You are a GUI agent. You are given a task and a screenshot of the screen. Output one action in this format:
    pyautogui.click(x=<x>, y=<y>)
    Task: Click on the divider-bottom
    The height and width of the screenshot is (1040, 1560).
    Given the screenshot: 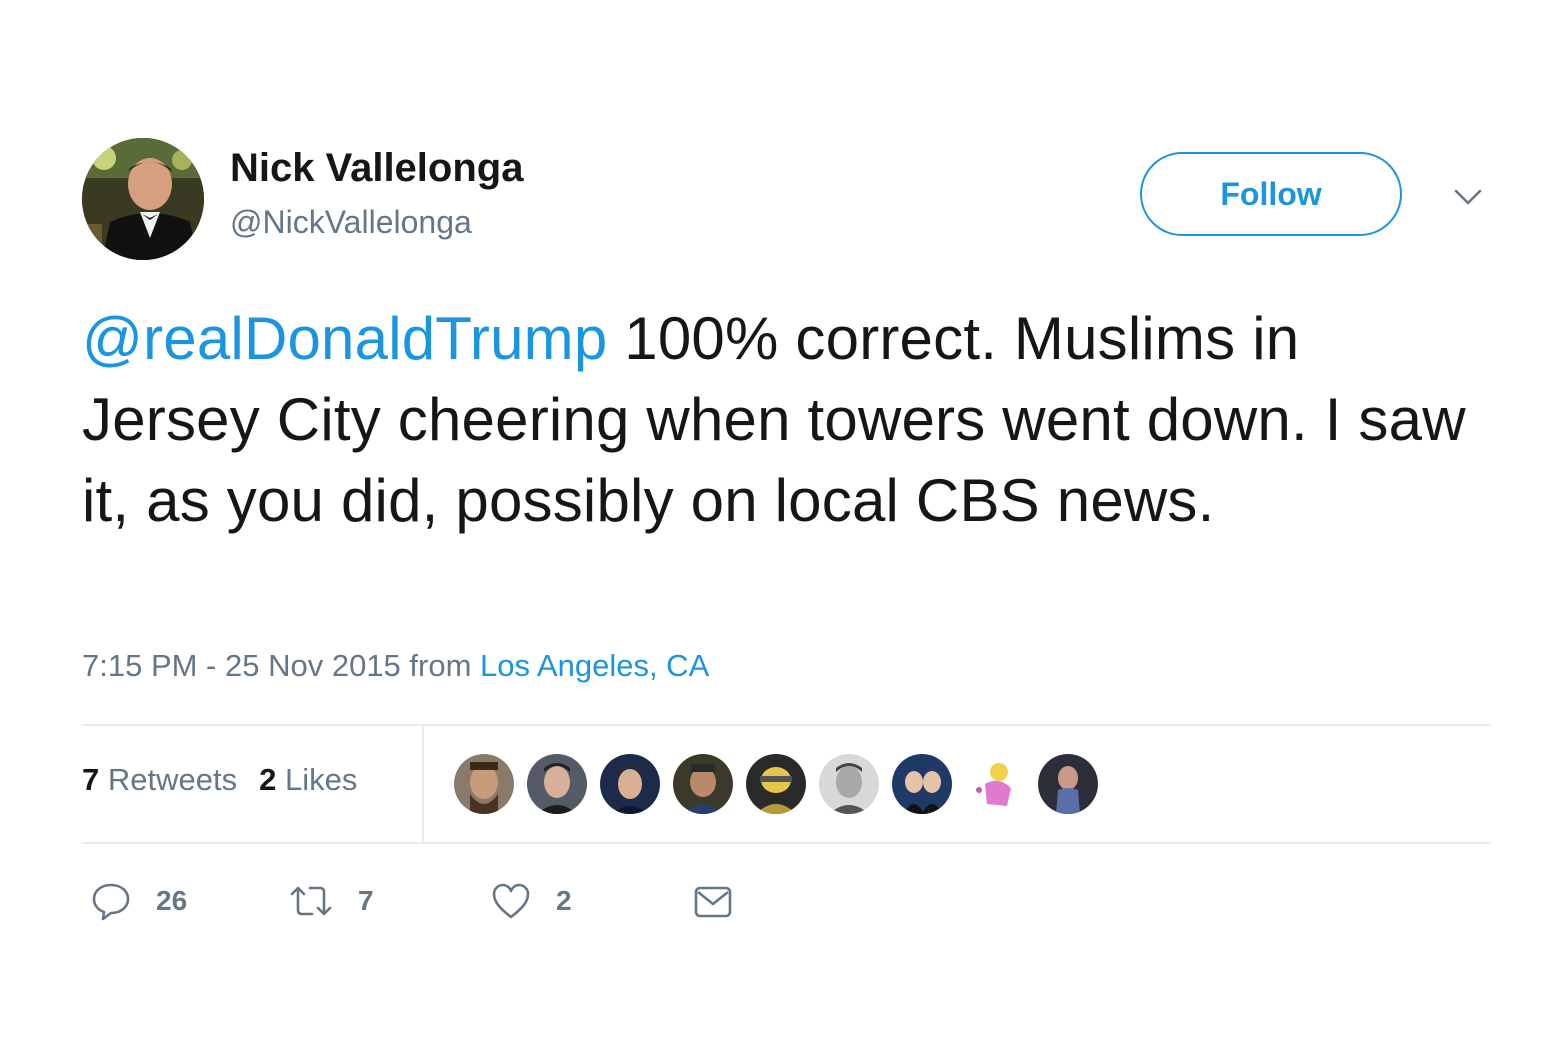 What is the action you would take?
    pyautogui.click(x=786, y=843)
    